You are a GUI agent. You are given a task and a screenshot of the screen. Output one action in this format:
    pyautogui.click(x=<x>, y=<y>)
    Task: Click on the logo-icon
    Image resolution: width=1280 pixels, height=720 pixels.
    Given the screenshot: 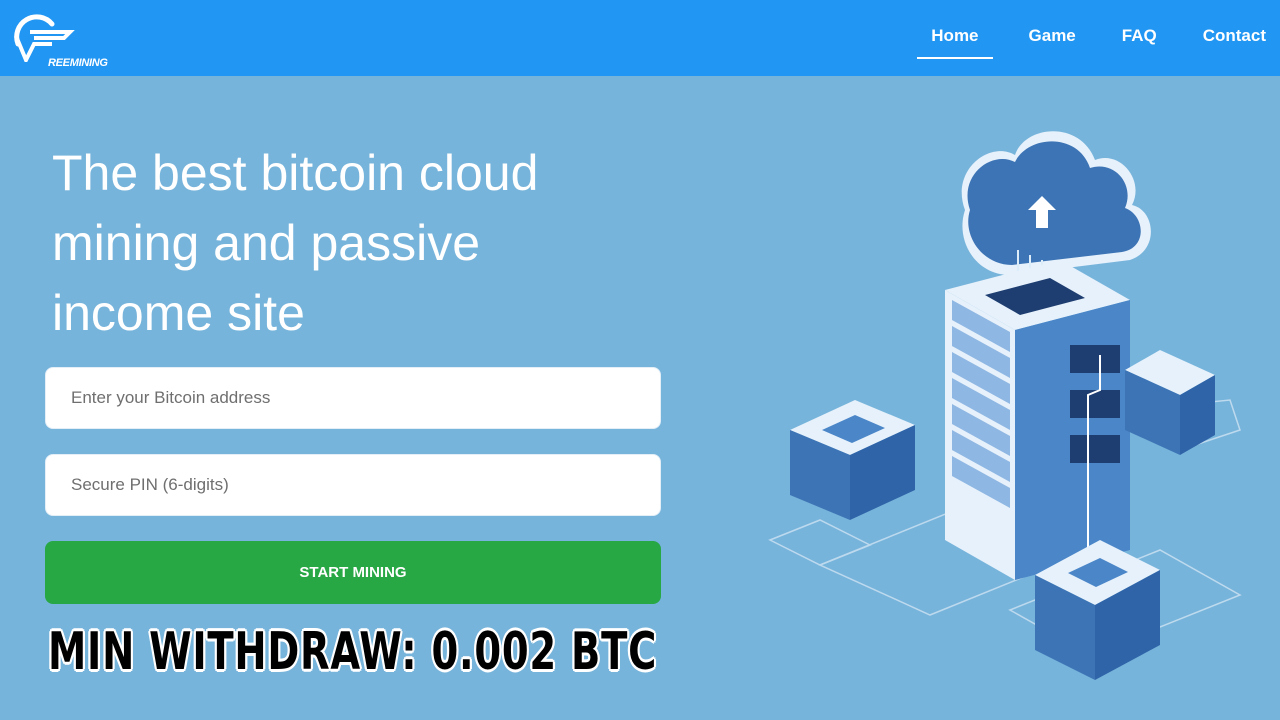 What is the action you would take?
    pyautogui.click(x=44, y=39)
    